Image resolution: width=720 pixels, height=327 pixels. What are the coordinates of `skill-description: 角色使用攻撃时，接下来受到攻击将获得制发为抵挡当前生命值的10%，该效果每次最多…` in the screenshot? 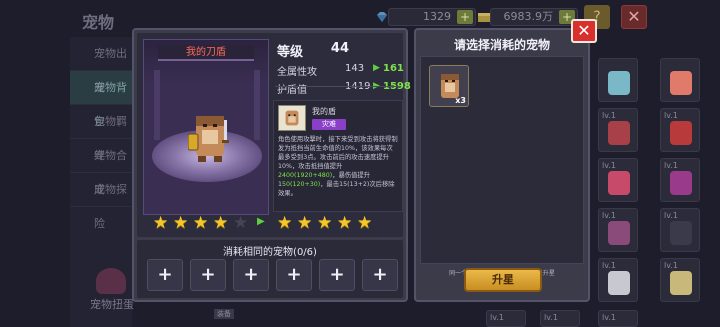 It's located at (338, 166).